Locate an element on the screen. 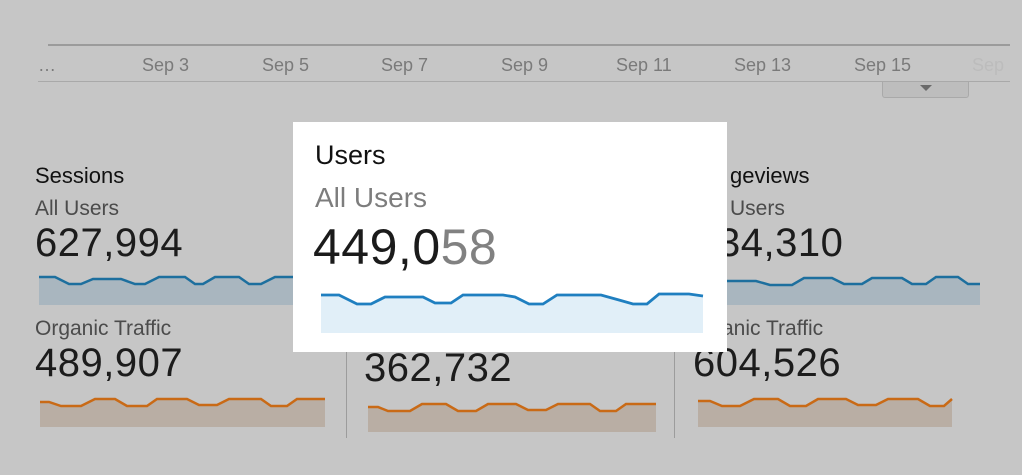  segment-label: anic Traffic is located at coordinates (773, 328).